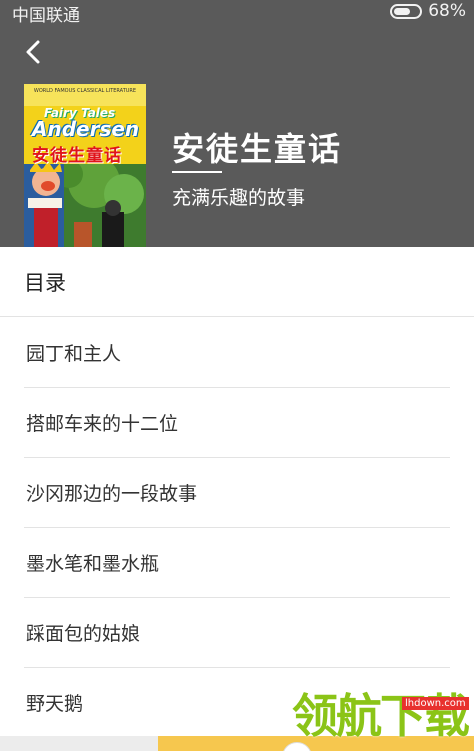 Image resolution: width=474 pixels, height=751 pixels. I want to click on cover-series-line: WORLD FAMOUS CLASSICAL LITERATURE, so click(85, 95).